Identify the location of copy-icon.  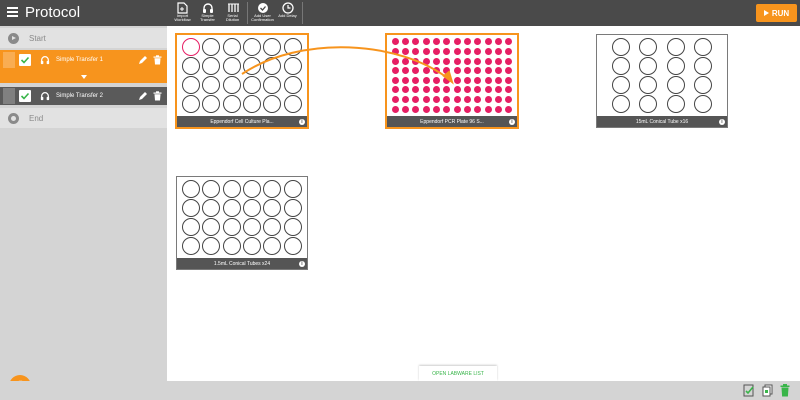
(767, 392).